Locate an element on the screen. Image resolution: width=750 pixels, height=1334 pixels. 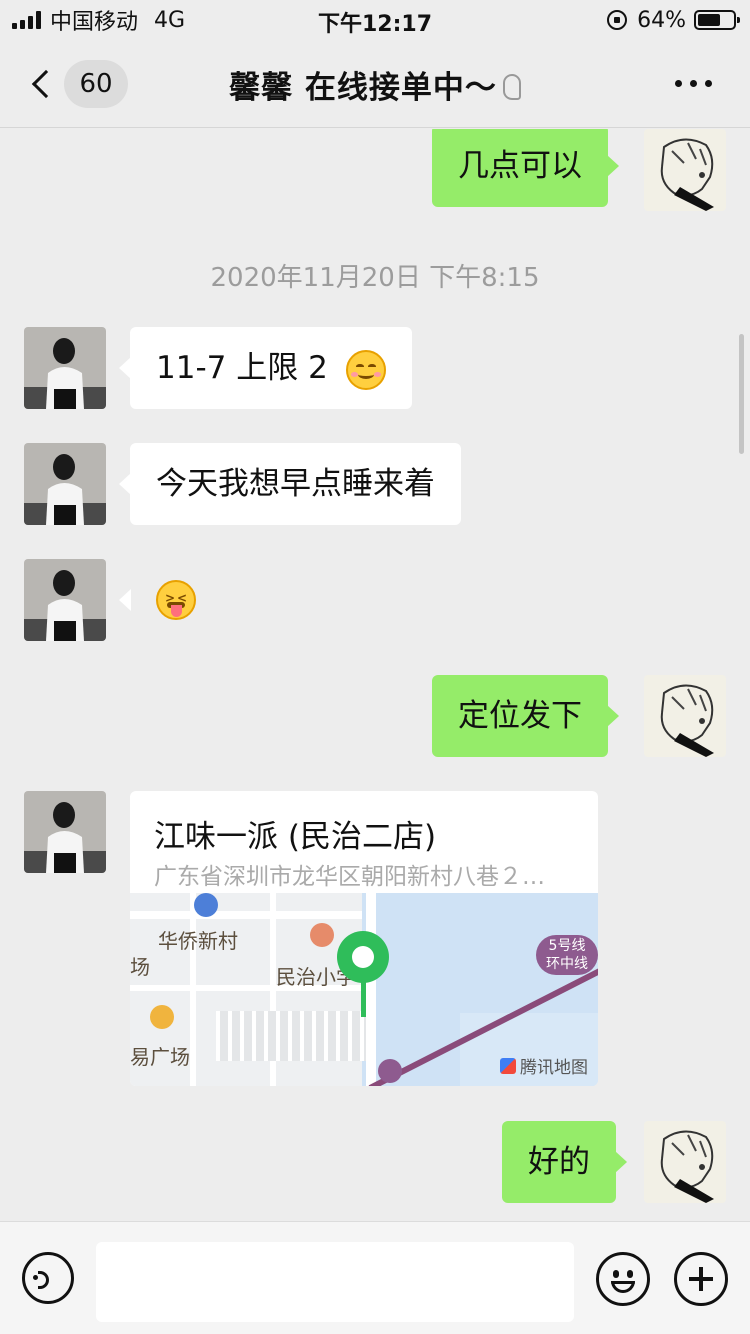
map-blocks is located at coordinates (291, 1036).